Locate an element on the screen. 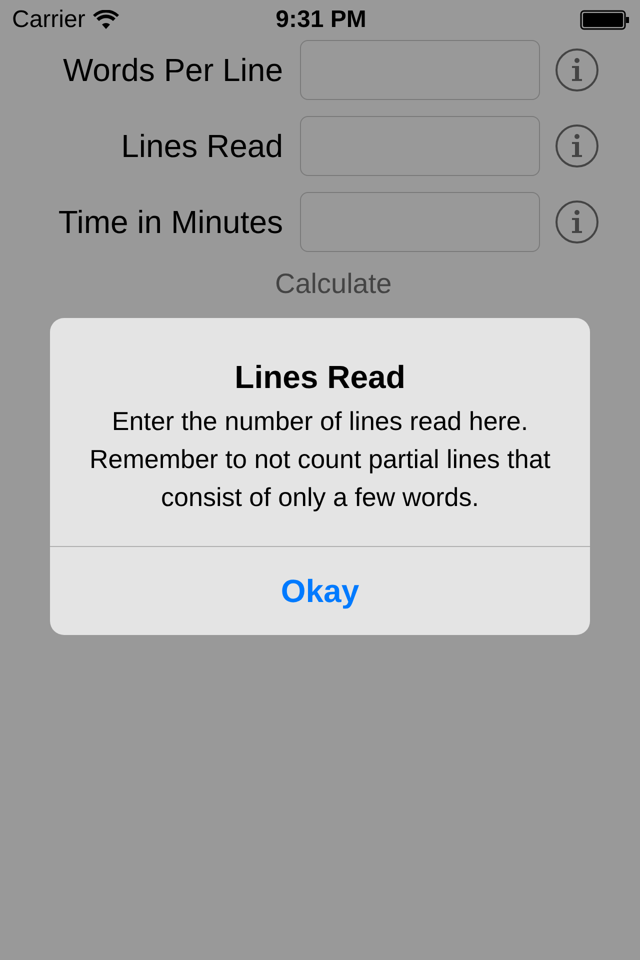 Image resolution: width=640 pixels, height=960 pixels. field-label: Lines Read is located at coordinates (201, 146).